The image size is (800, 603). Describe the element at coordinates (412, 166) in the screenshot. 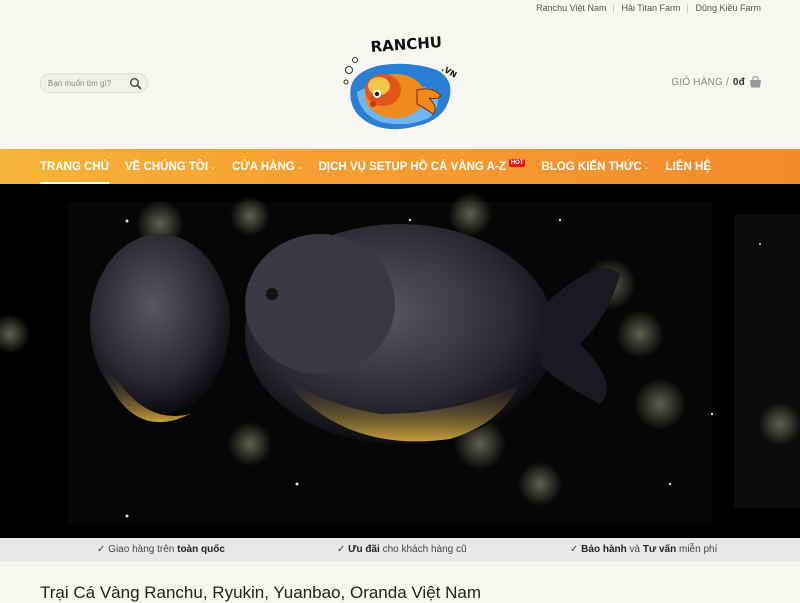

I see `nav-item-label: DỊCH VỤ SETUP HỒ CÁ VÀNG A-Z` at that location.